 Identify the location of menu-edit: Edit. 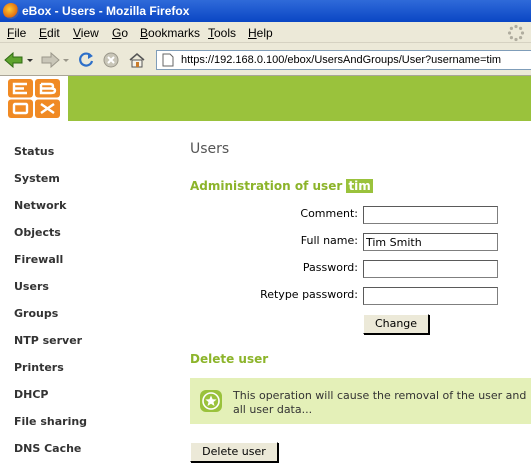
(49, 33).